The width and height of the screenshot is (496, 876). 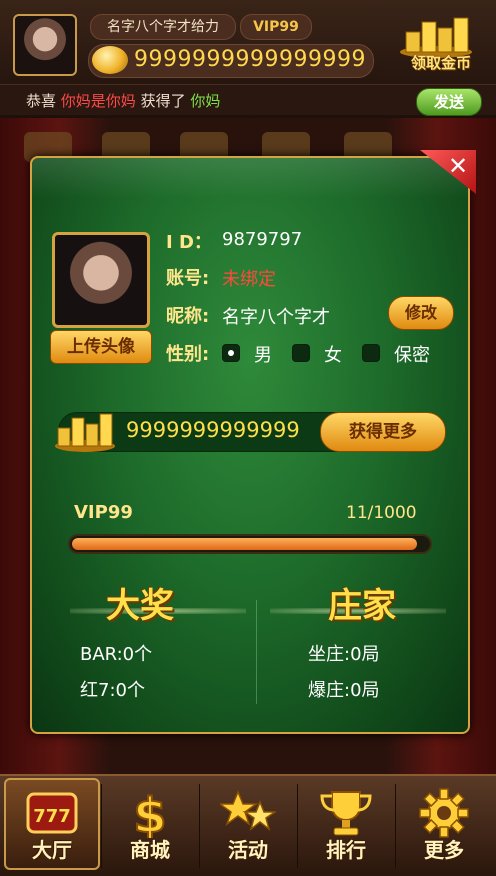 What do you see at coordinates (412, 354) in the screenshot?
I see `gender-option-secret: 保密` at bounding box center [412, 354].